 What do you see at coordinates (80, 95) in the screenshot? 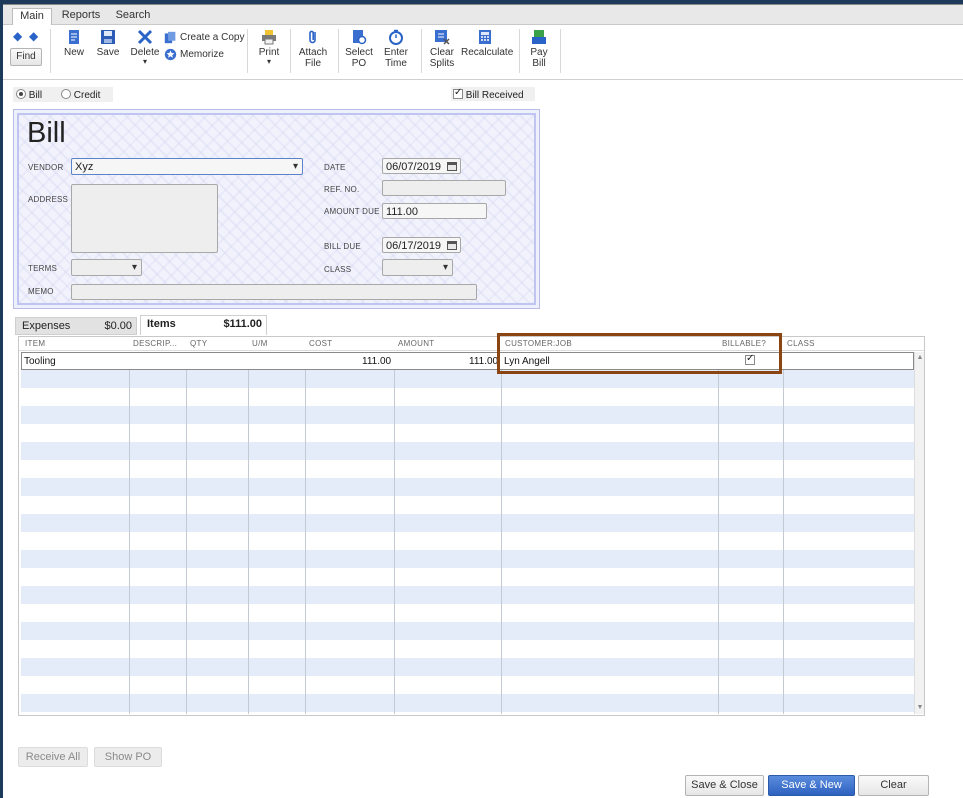
I see `credit-radio: Credit` at bounding box center [80, 95].